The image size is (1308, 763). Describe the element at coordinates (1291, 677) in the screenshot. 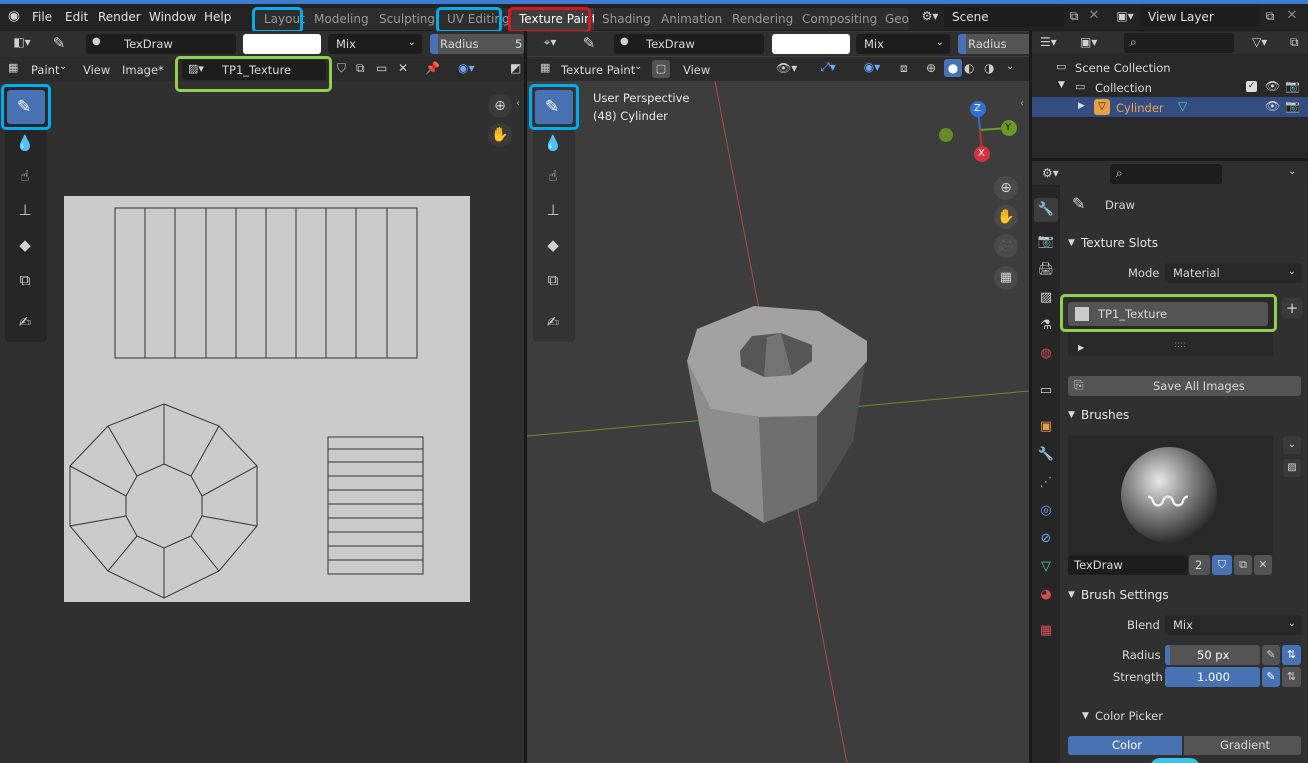

I see `unified-strength-icon: ⇅` at that location.